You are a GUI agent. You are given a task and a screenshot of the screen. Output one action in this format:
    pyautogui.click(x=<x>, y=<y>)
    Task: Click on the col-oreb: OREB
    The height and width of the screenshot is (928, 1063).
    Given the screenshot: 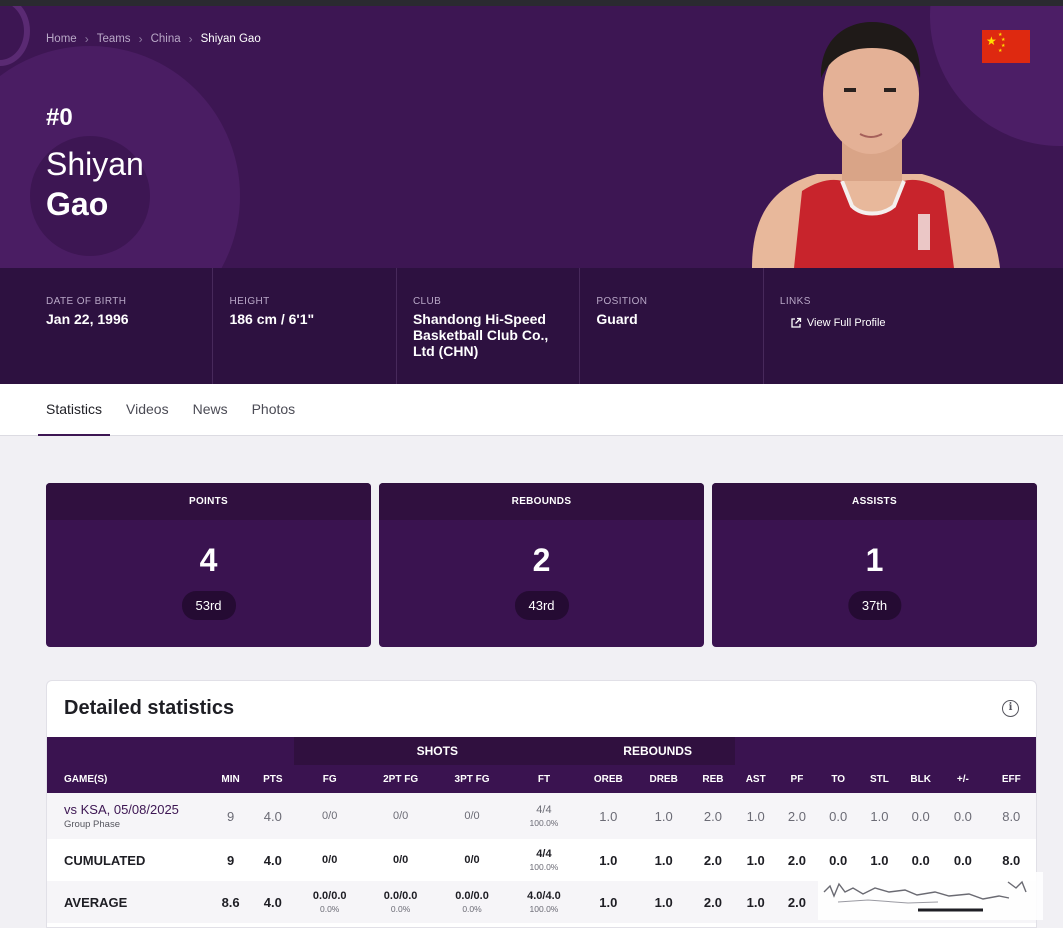 What is the action you would take?
    pyautogui.click(x=608, y=779)
    